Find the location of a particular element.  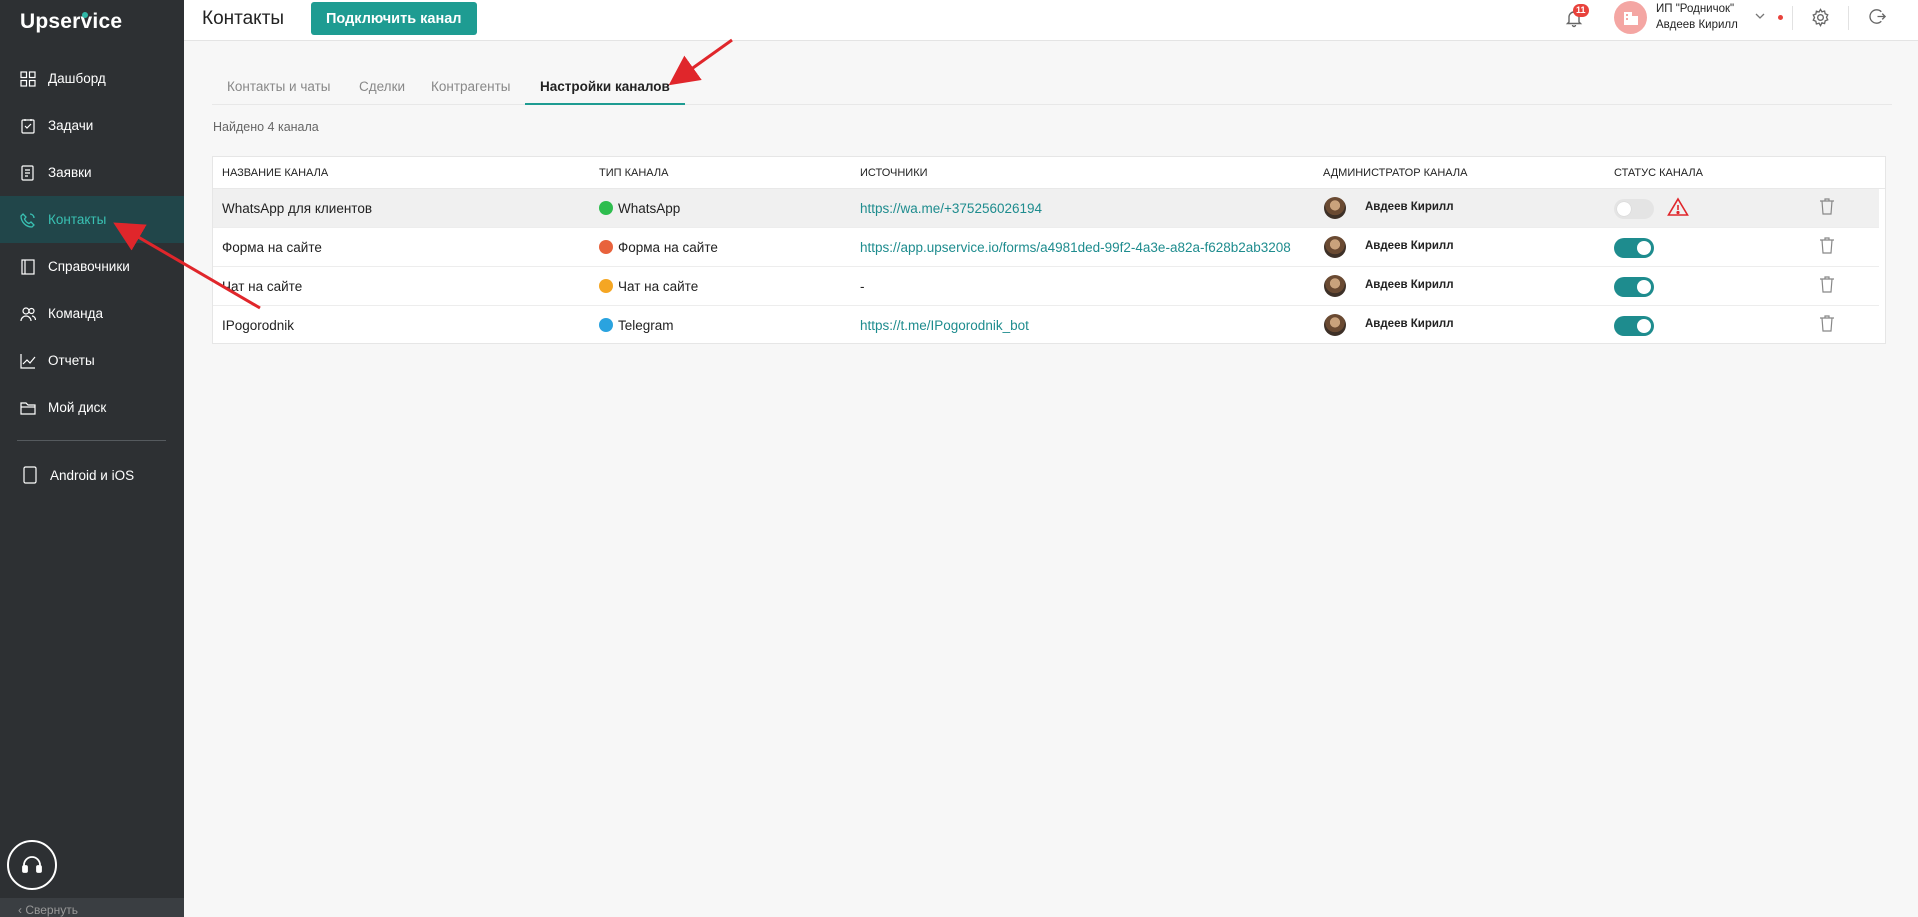

company-avatar is located at coordinates (1630, 17).